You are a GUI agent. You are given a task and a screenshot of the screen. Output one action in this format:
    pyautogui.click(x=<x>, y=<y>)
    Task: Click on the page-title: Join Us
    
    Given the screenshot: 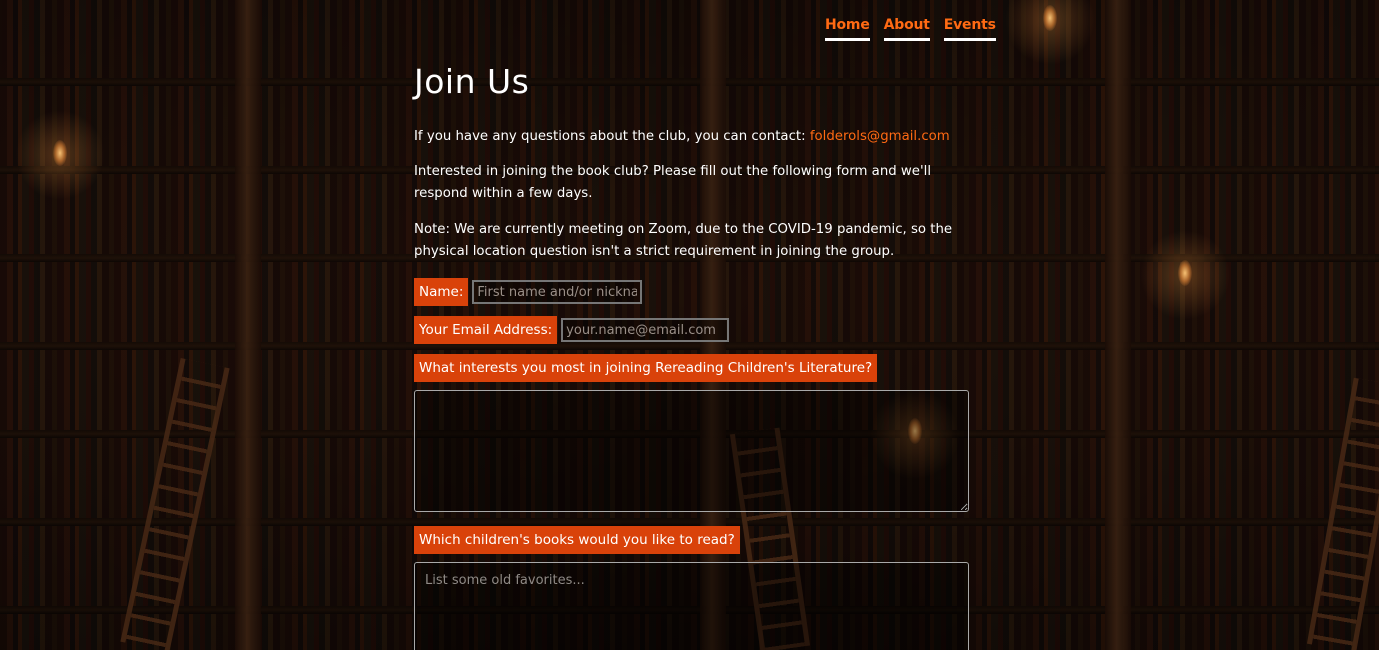 What is the action you would take?
    pyautogui.click(x=472, y=81)
    